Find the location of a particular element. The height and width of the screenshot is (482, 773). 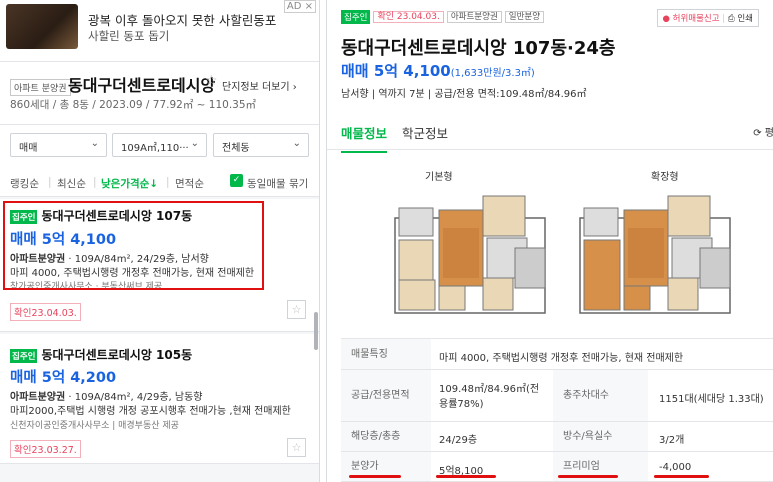

detail-title: 동대구더센트로데시앙 107동·24층 is located at coordinates (478, 48).